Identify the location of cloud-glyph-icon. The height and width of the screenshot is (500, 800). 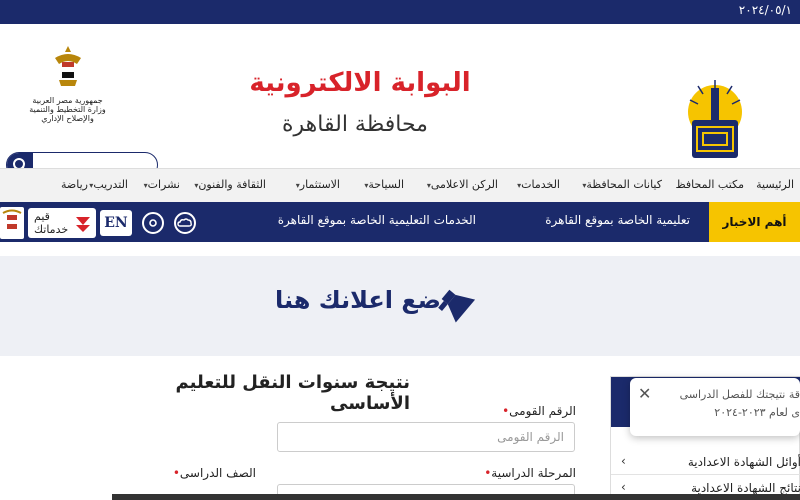
(184, 222).